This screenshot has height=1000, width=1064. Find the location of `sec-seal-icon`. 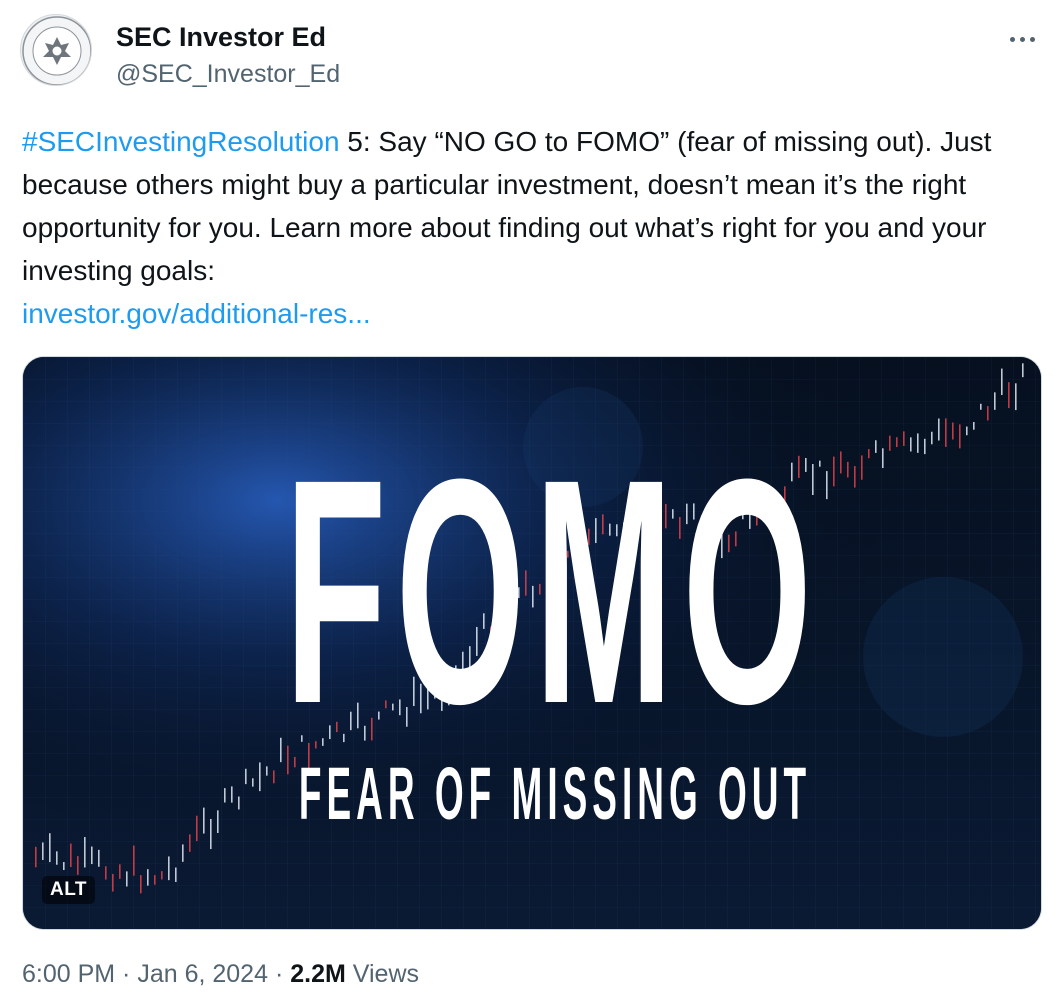

sec-seal-icon is located at coordinates (56, 50).